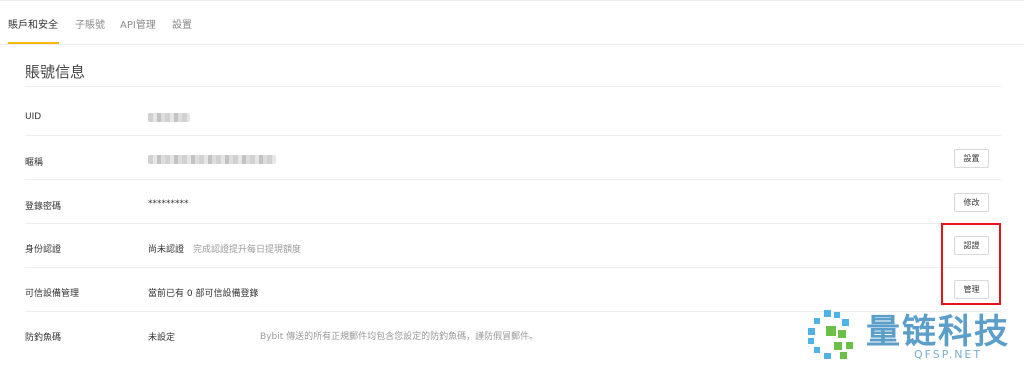  I want to click on login-password-label: 登錄密碼, so click(43, 207).